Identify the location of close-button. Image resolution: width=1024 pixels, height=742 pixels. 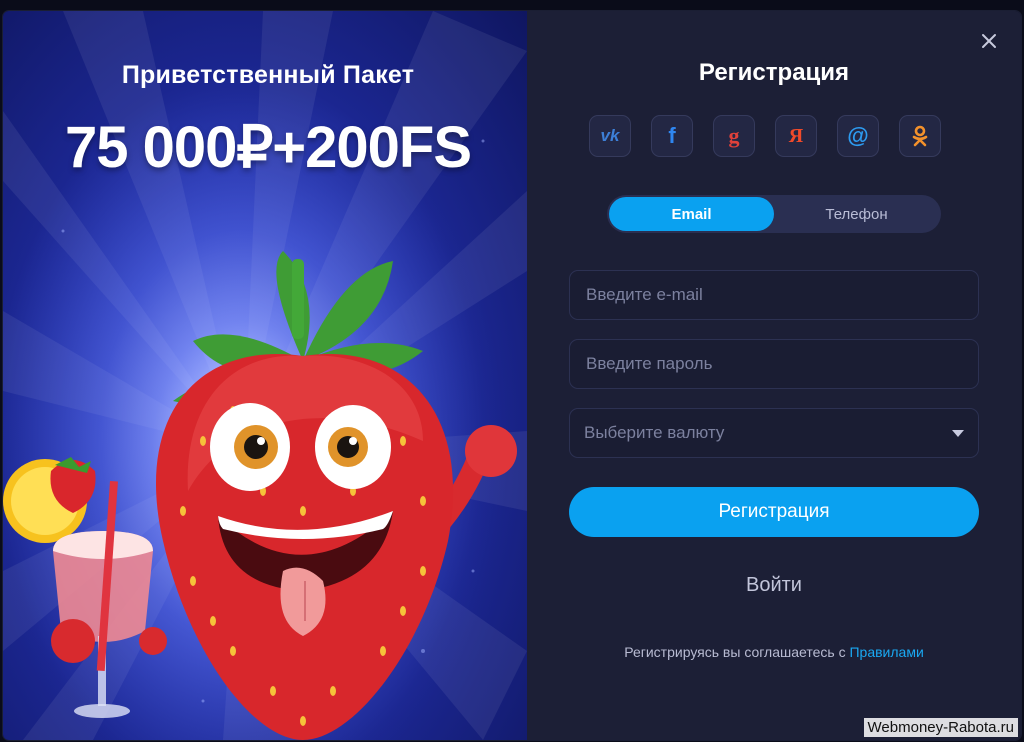
(989, 41).